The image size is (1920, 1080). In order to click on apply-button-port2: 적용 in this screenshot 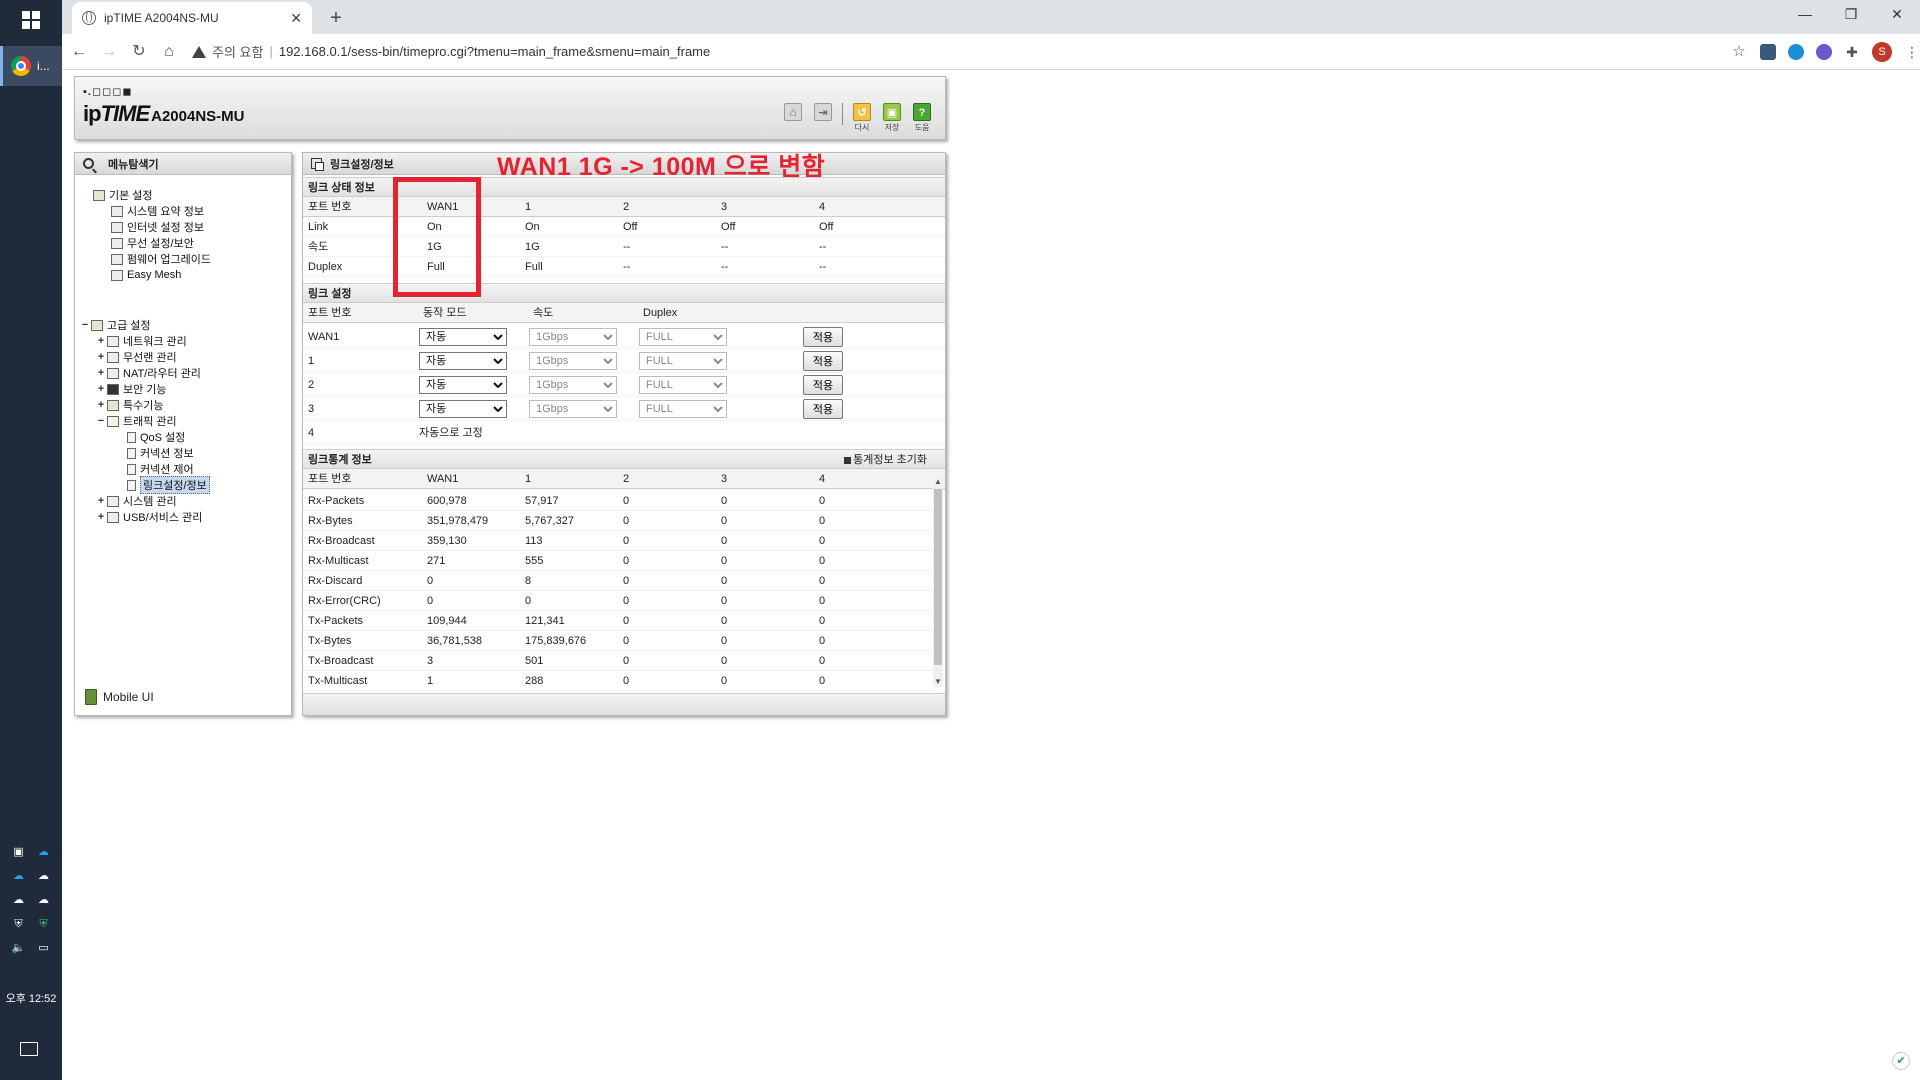, I will do `click(823, 385)`.